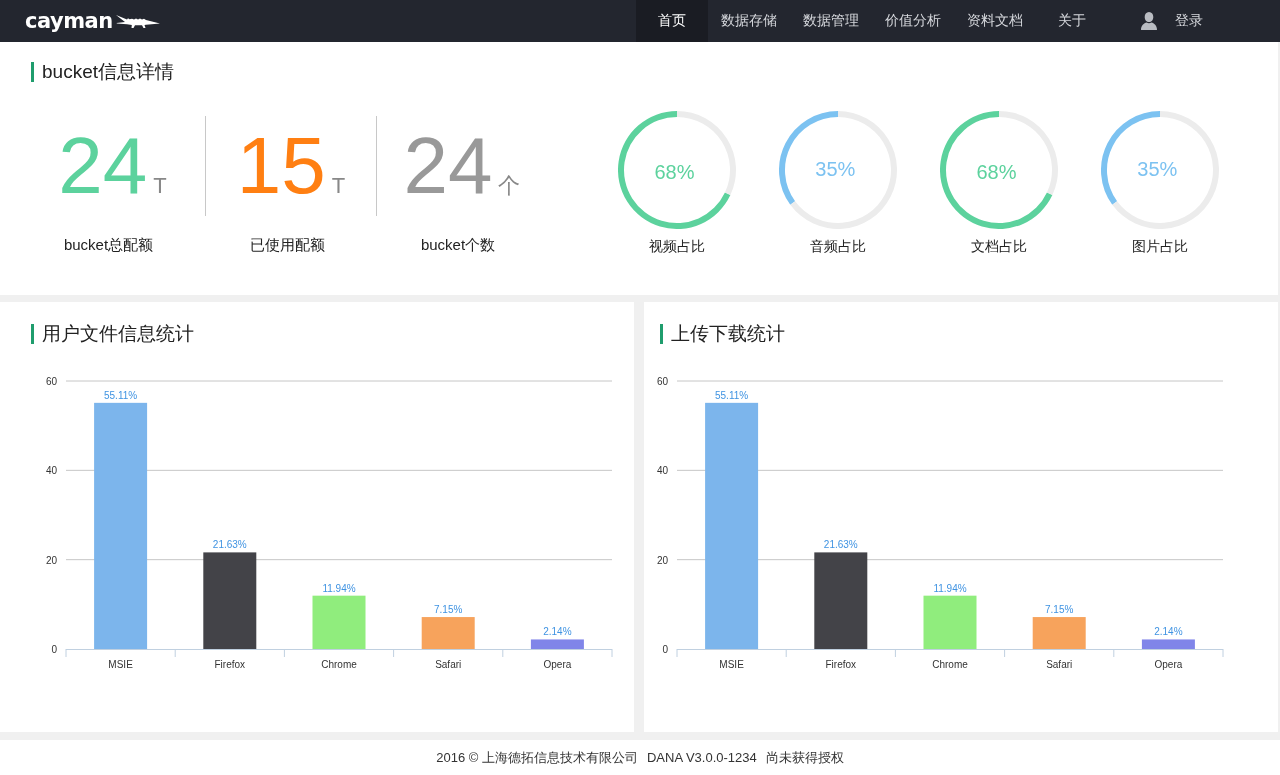  What do you see at coordinates (701, 757) in the screenshot?
I see `footer-text: DANA V3.0.0-1234` at bounding box center [701, 757].